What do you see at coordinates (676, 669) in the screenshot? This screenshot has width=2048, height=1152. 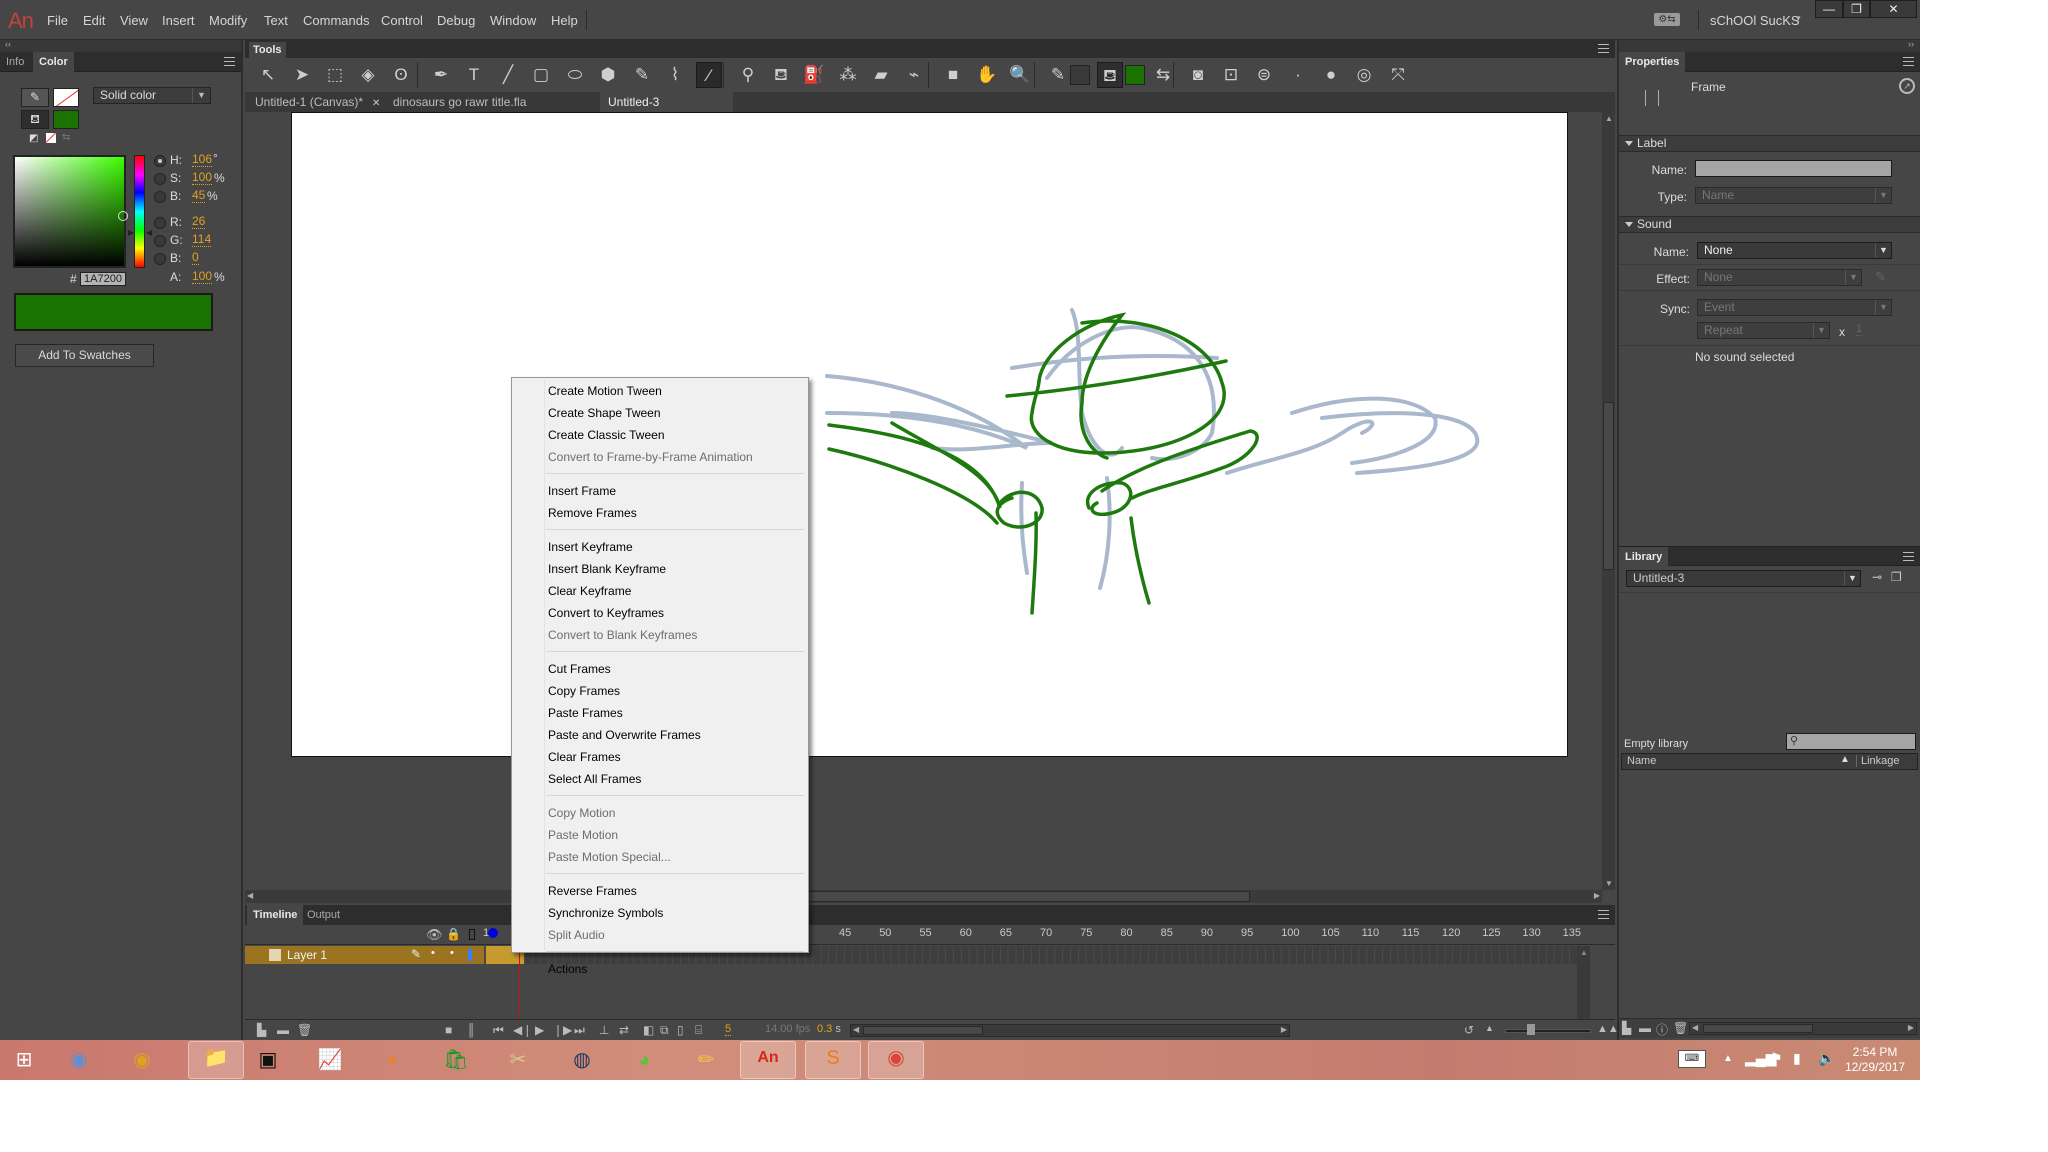 I see `menu-item-cut-frames: Cut Frames` at bounding box center [676, 669].